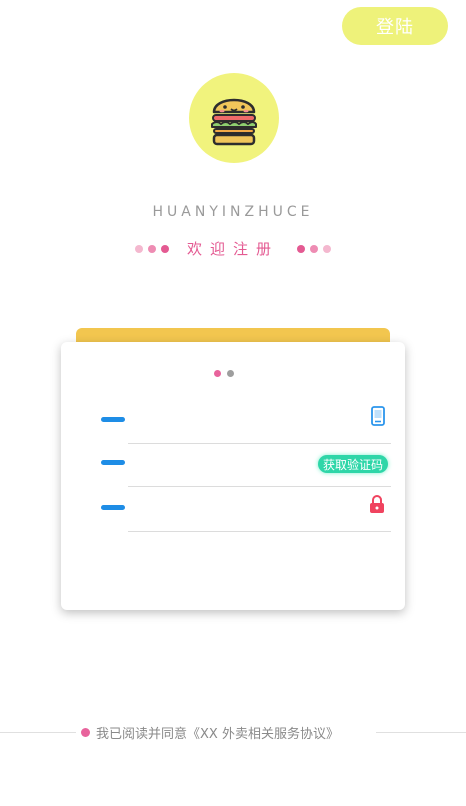 The width and height of the screenshot is (466, 806). Describe the element at coordinates (377, 506) in the screenshot. I see `lock-icon` at that location.